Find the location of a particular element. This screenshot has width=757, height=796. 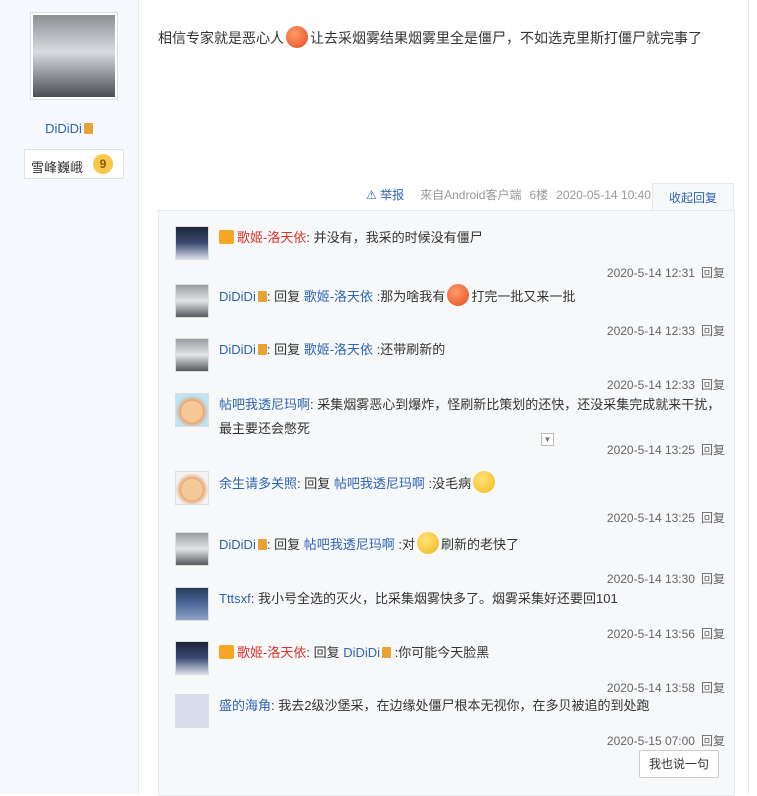

report-label: 举报 is located at coordinates (392, 195).